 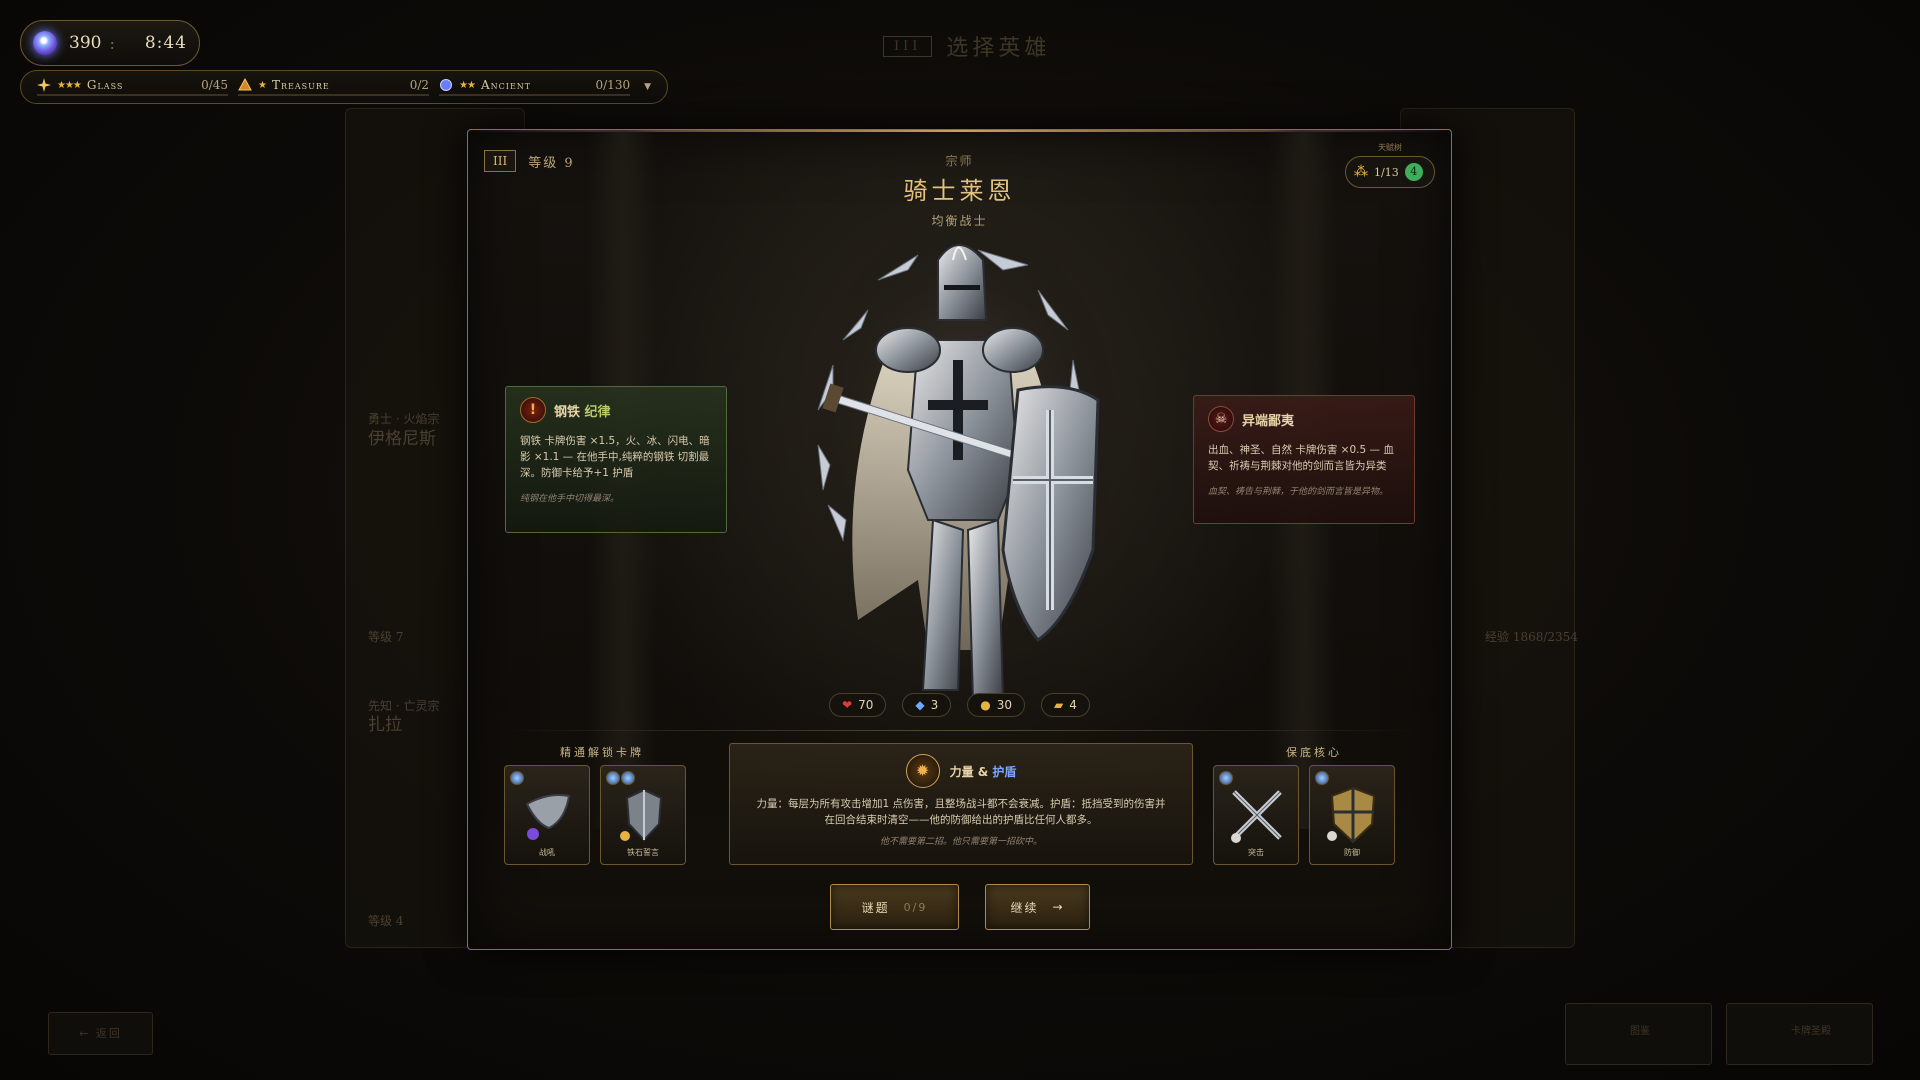 What do you see at coordinates (85, 1033) in the screenshot?
I see `arrow-left-icon: ←` at bounding box center [85, 1033].